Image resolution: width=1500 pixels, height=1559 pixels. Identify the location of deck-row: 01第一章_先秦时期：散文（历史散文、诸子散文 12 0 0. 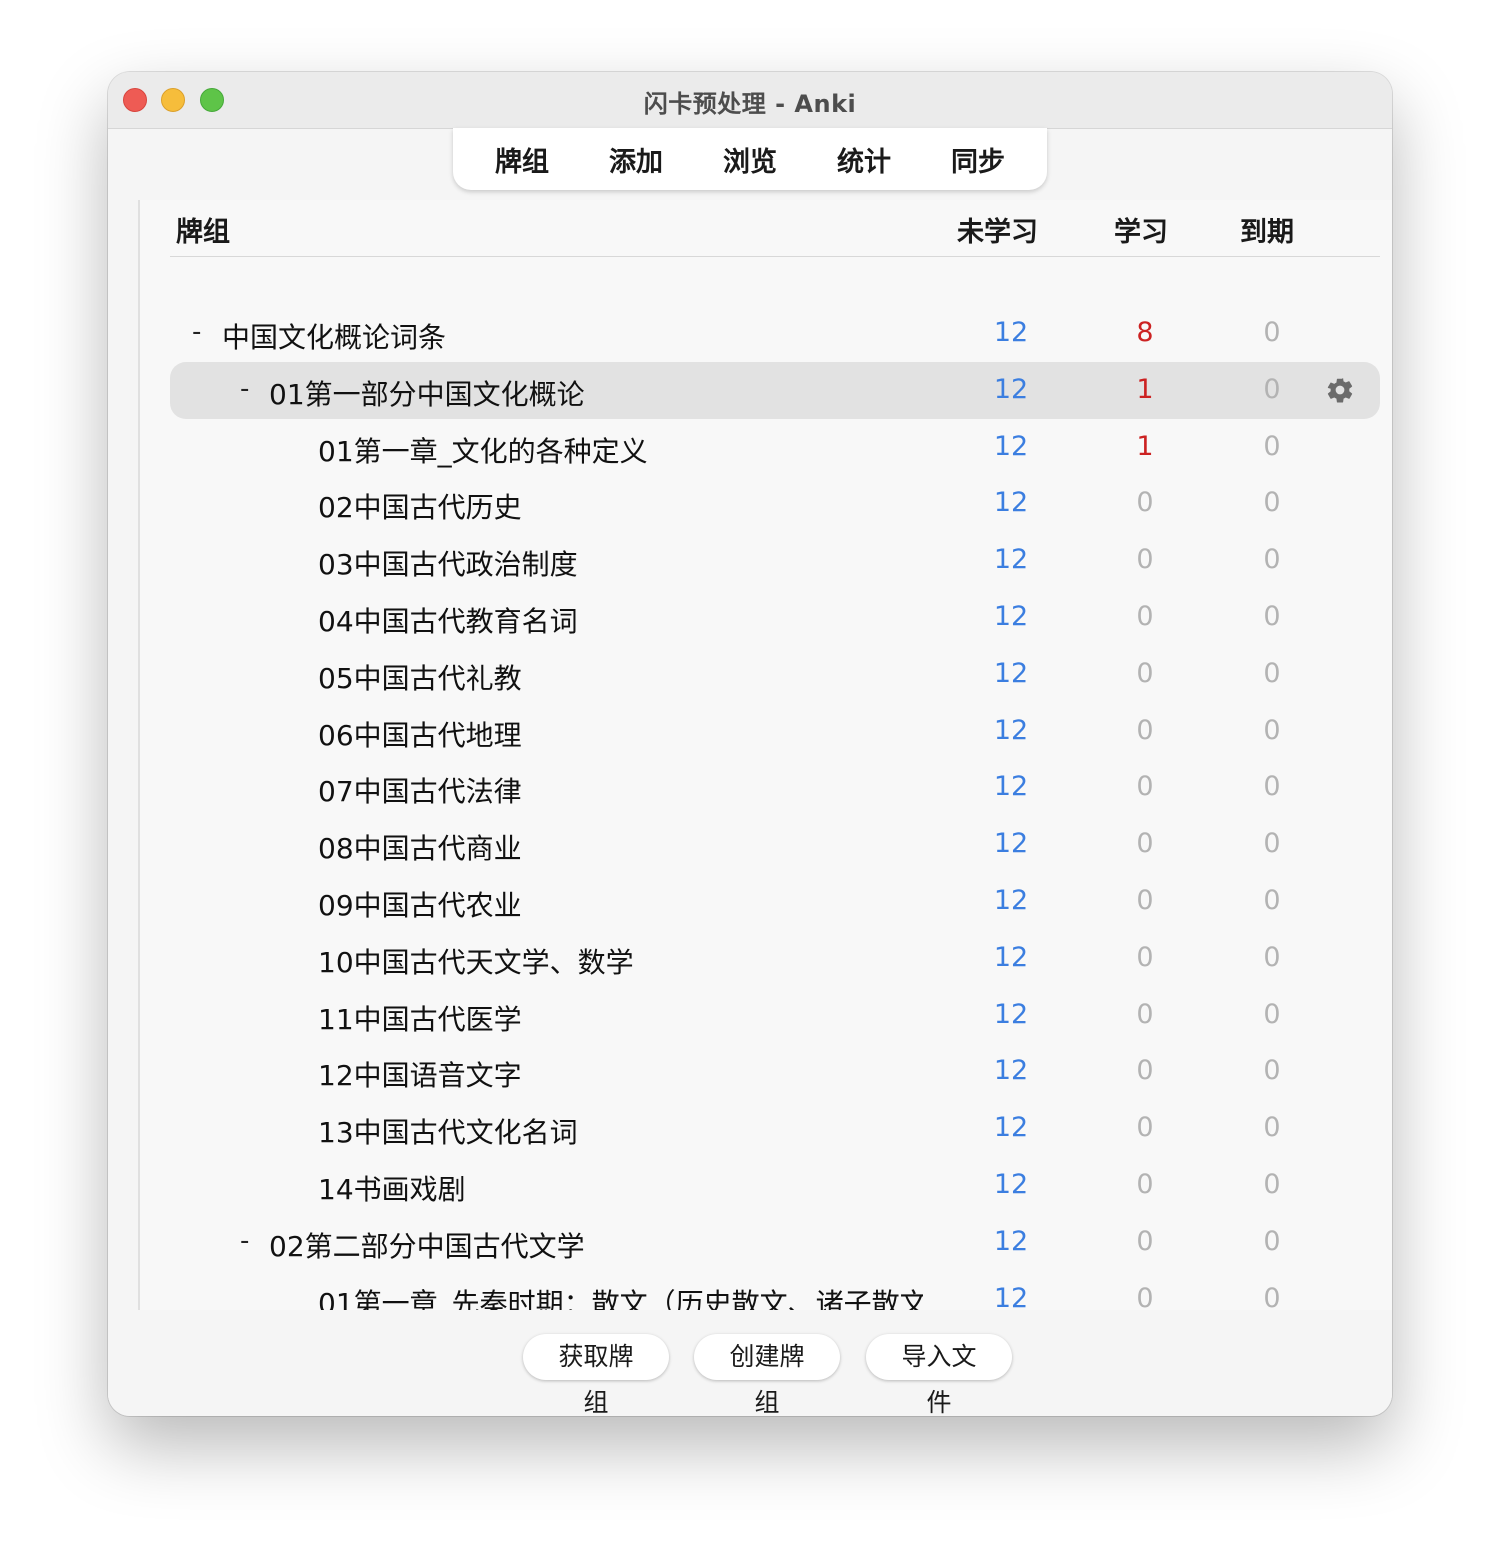
(775, 1290).